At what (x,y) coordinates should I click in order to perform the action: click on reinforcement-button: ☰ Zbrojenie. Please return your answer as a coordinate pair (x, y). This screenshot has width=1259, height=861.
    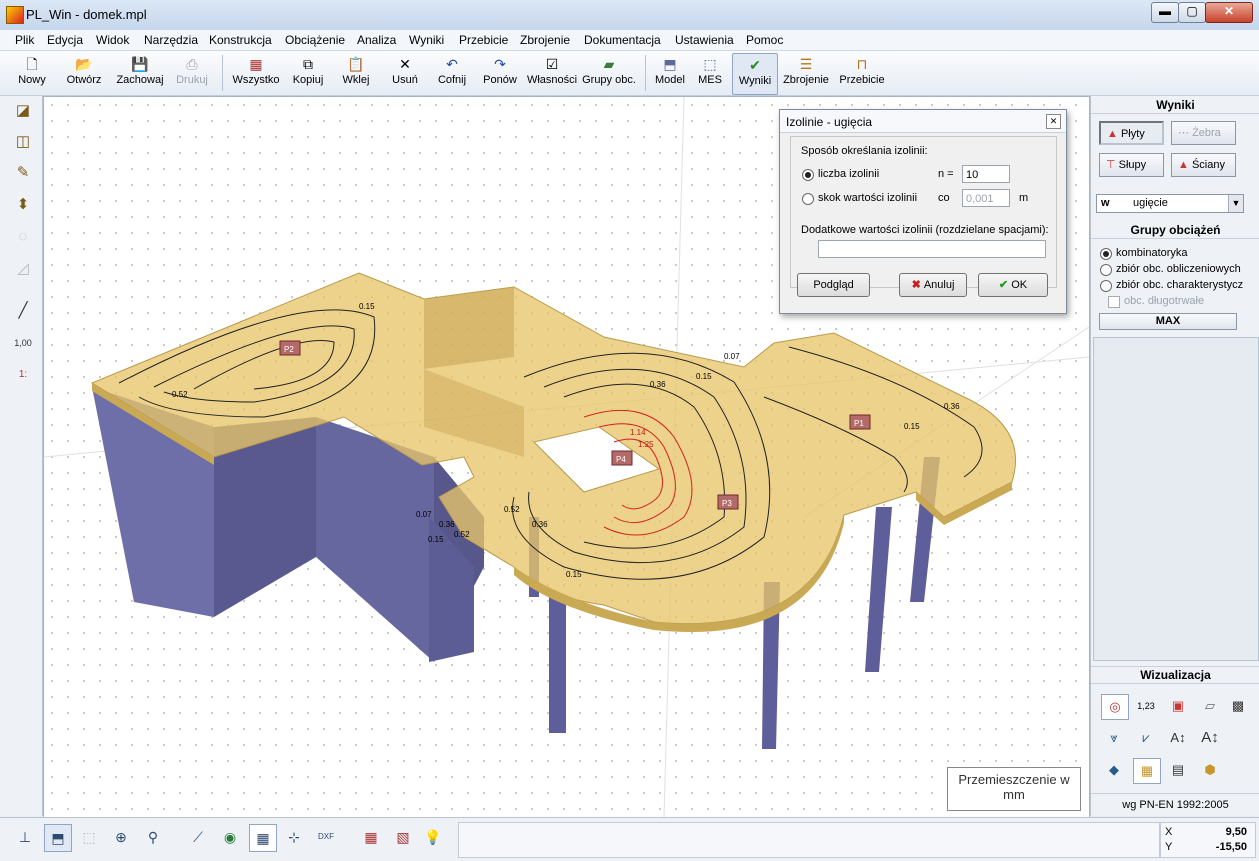
    Looking at the image, I should click on (806, 73).